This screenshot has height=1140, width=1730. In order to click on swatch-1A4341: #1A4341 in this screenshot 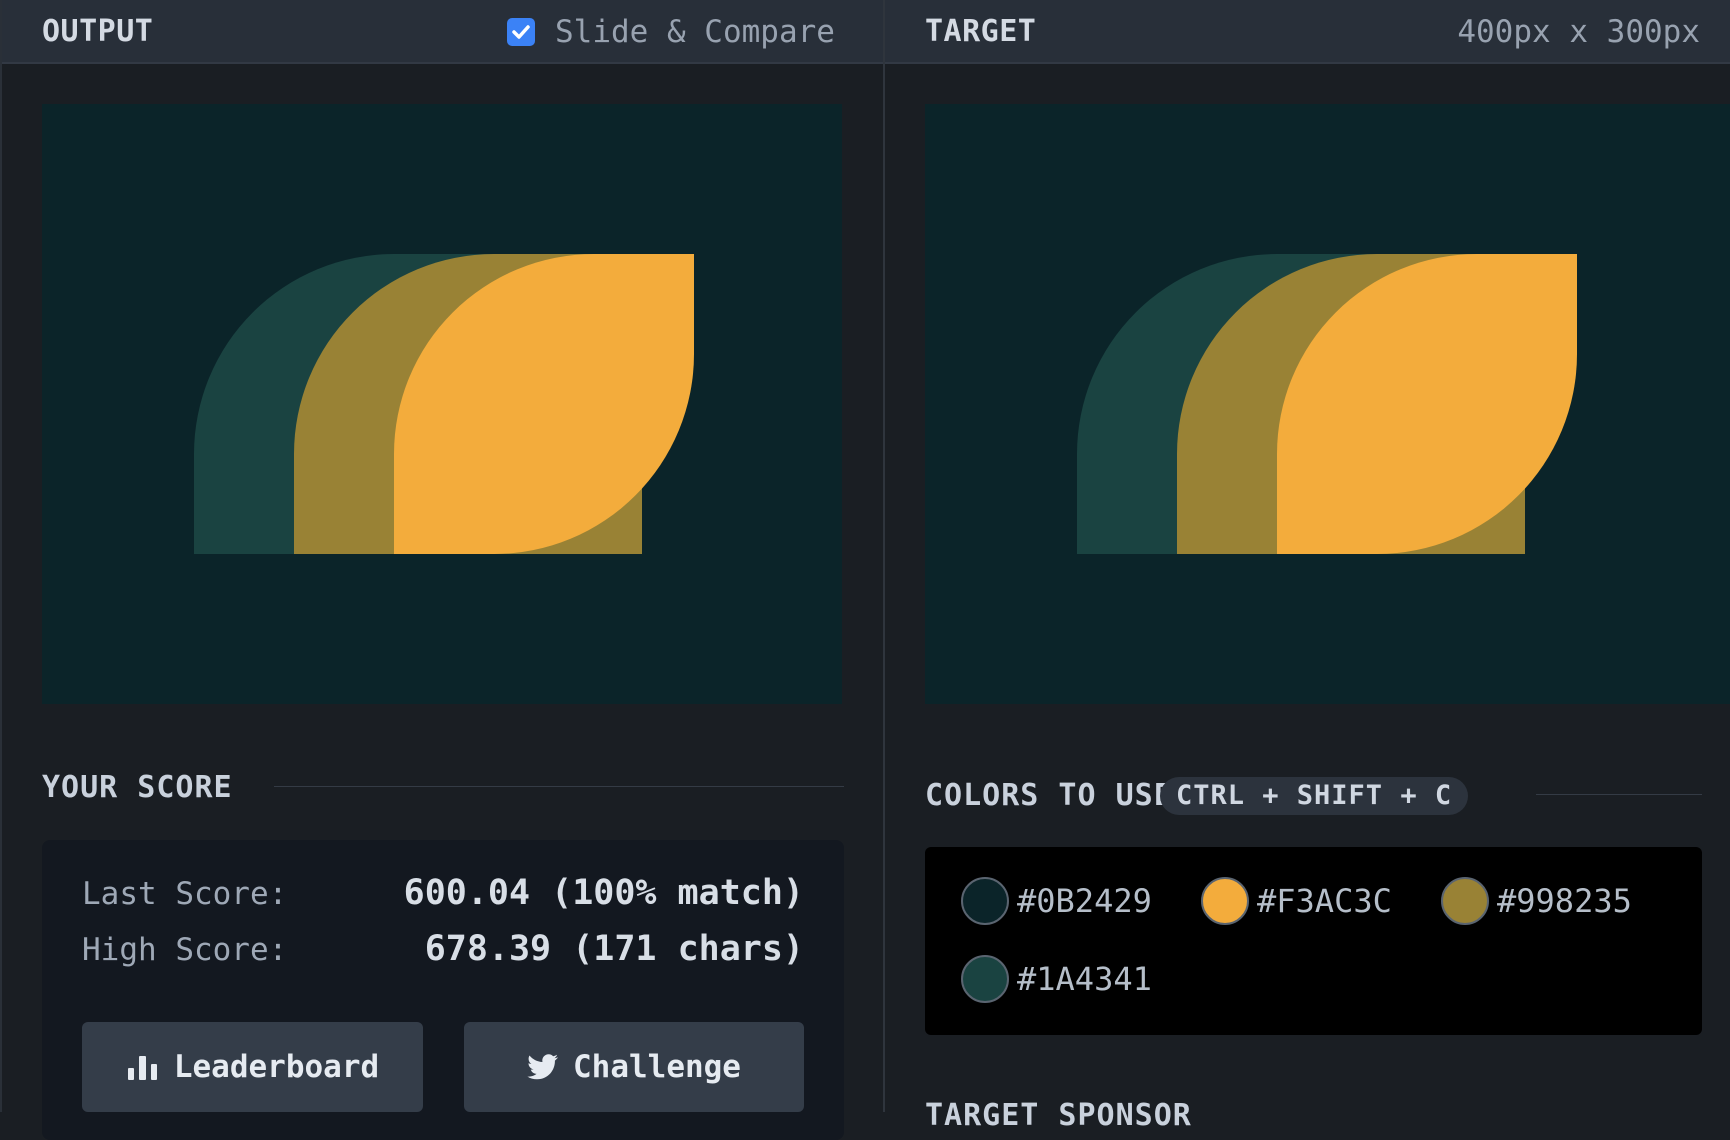, I will do `click(1056, 979)`.